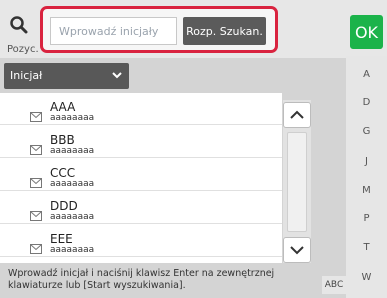 This screenshot has height=298, width=387. I want to click on alphabet-index-letter: D, so click(366, 102).